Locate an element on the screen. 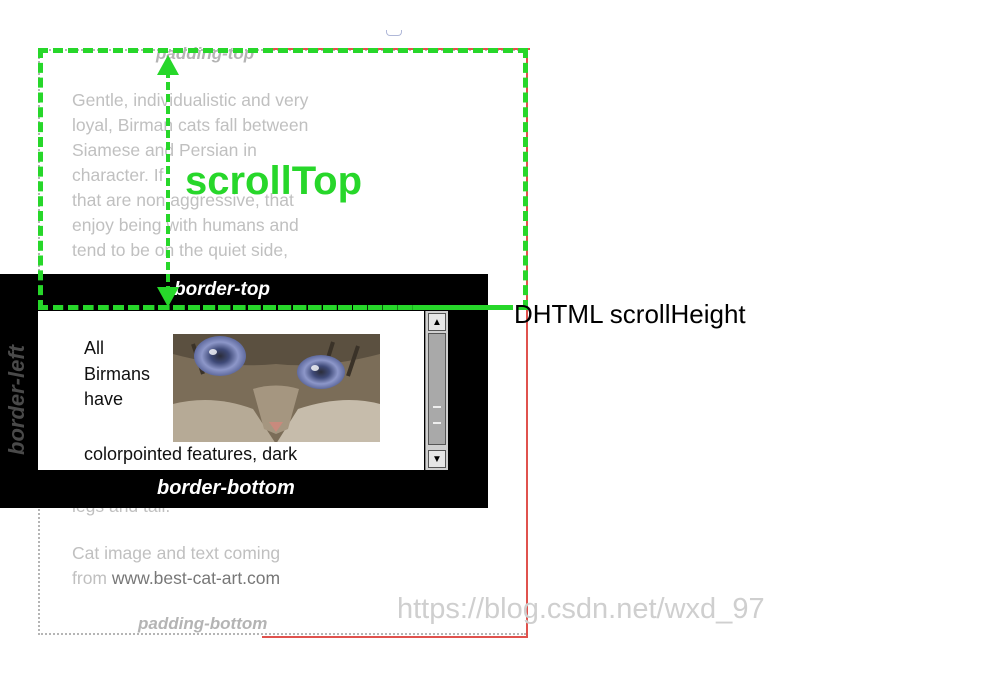  scroll-top-arrow-line is located at coordinates (168, 182).